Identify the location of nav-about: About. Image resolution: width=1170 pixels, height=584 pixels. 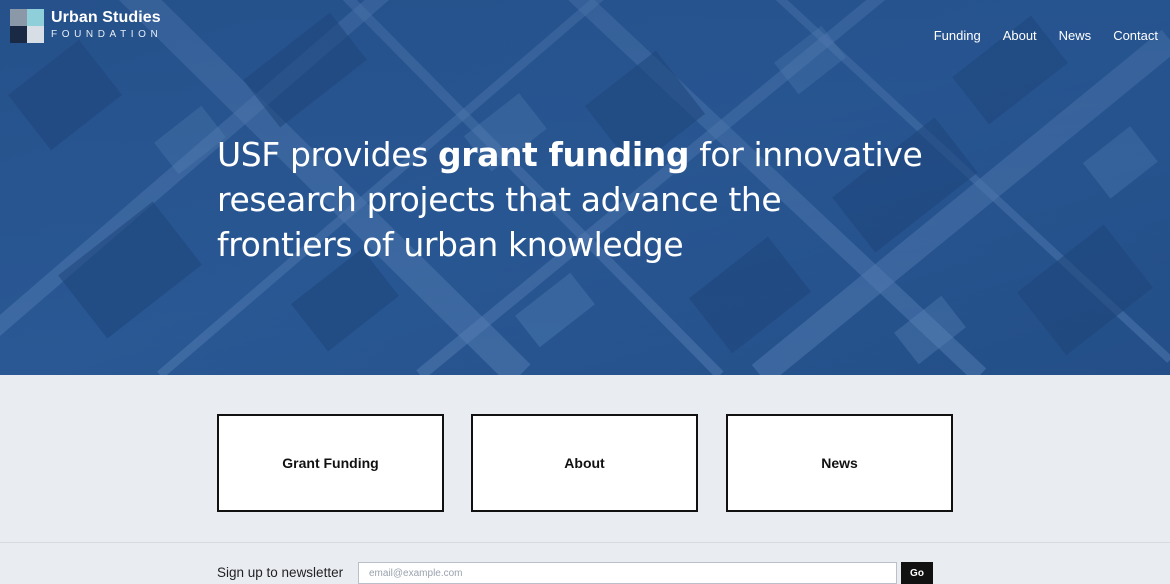
(1020, 36).